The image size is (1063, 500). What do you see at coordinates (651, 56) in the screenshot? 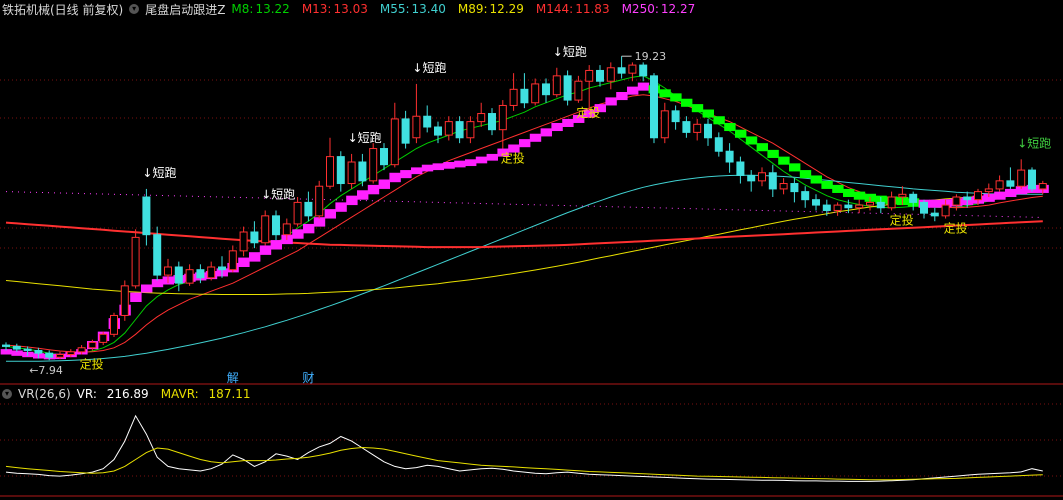
I see `high-price-label: 19.23` at bounding box center [651, 56].